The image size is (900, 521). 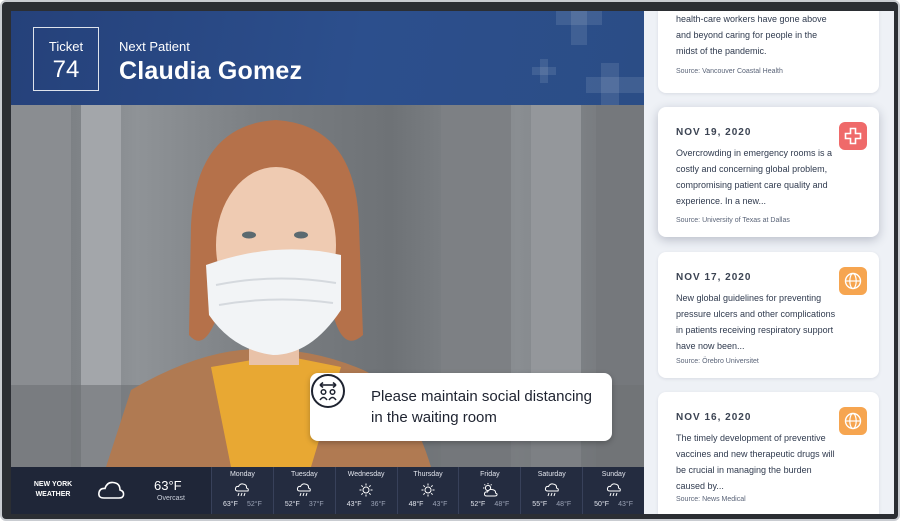 What do you see at coordinates (366, 474) in the screenshot?
I see `day-name: Wednesday` at bounding box center [366, 474].